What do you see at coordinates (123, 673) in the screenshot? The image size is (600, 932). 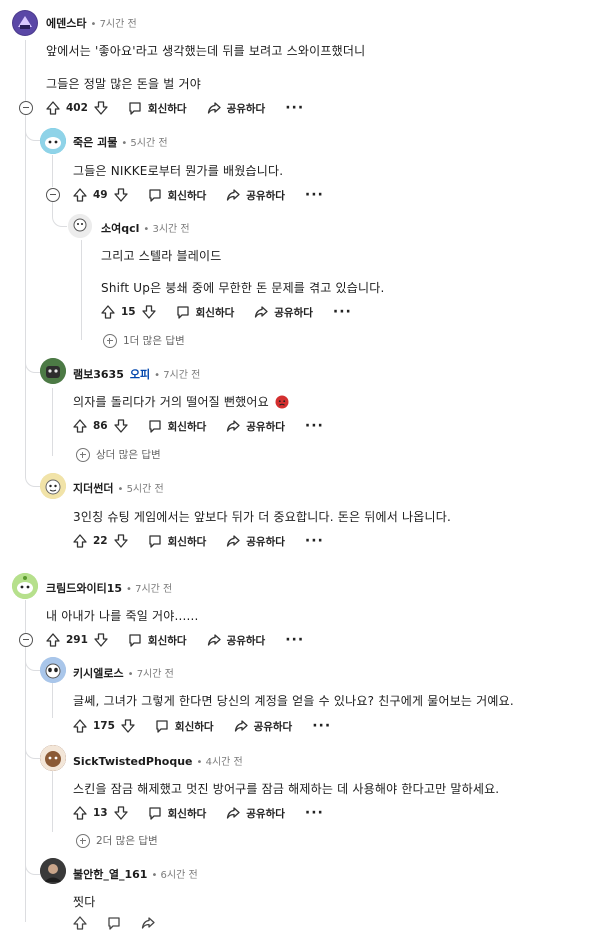 I see `comment-author: 키시엘로스 • 7시간 전` at bounding box center [123, 673].